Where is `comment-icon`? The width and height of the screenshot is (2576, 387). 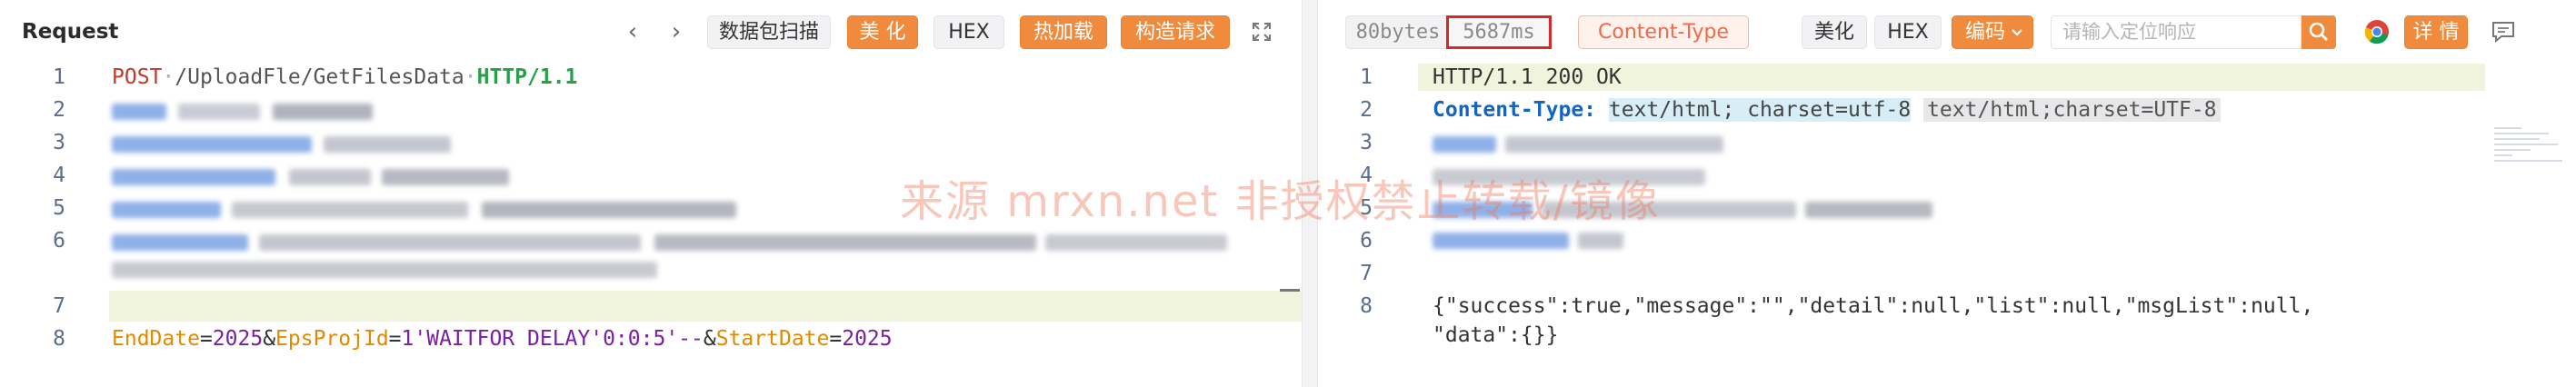 comment-icon is located at coordinates (2503, 32).